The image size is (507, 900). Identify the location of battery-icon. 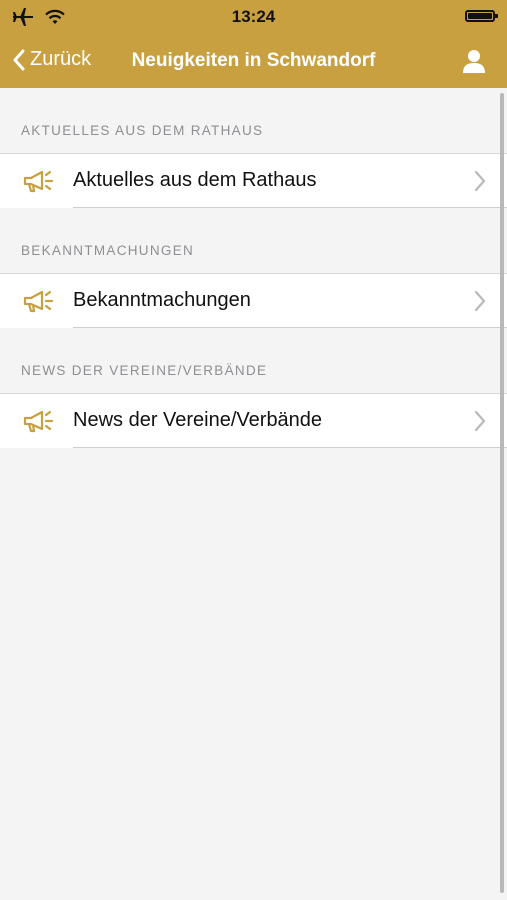
(481, 16).